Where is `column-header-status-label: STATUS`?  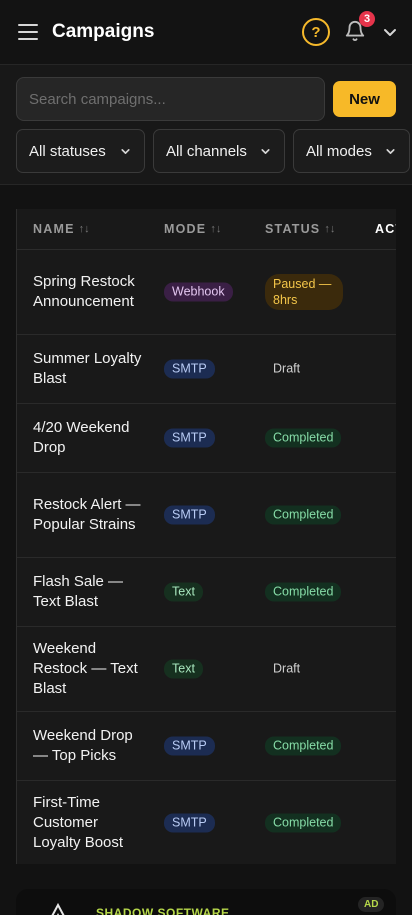 column-header-status-label: STATUS is located at coordinates (293, 229).